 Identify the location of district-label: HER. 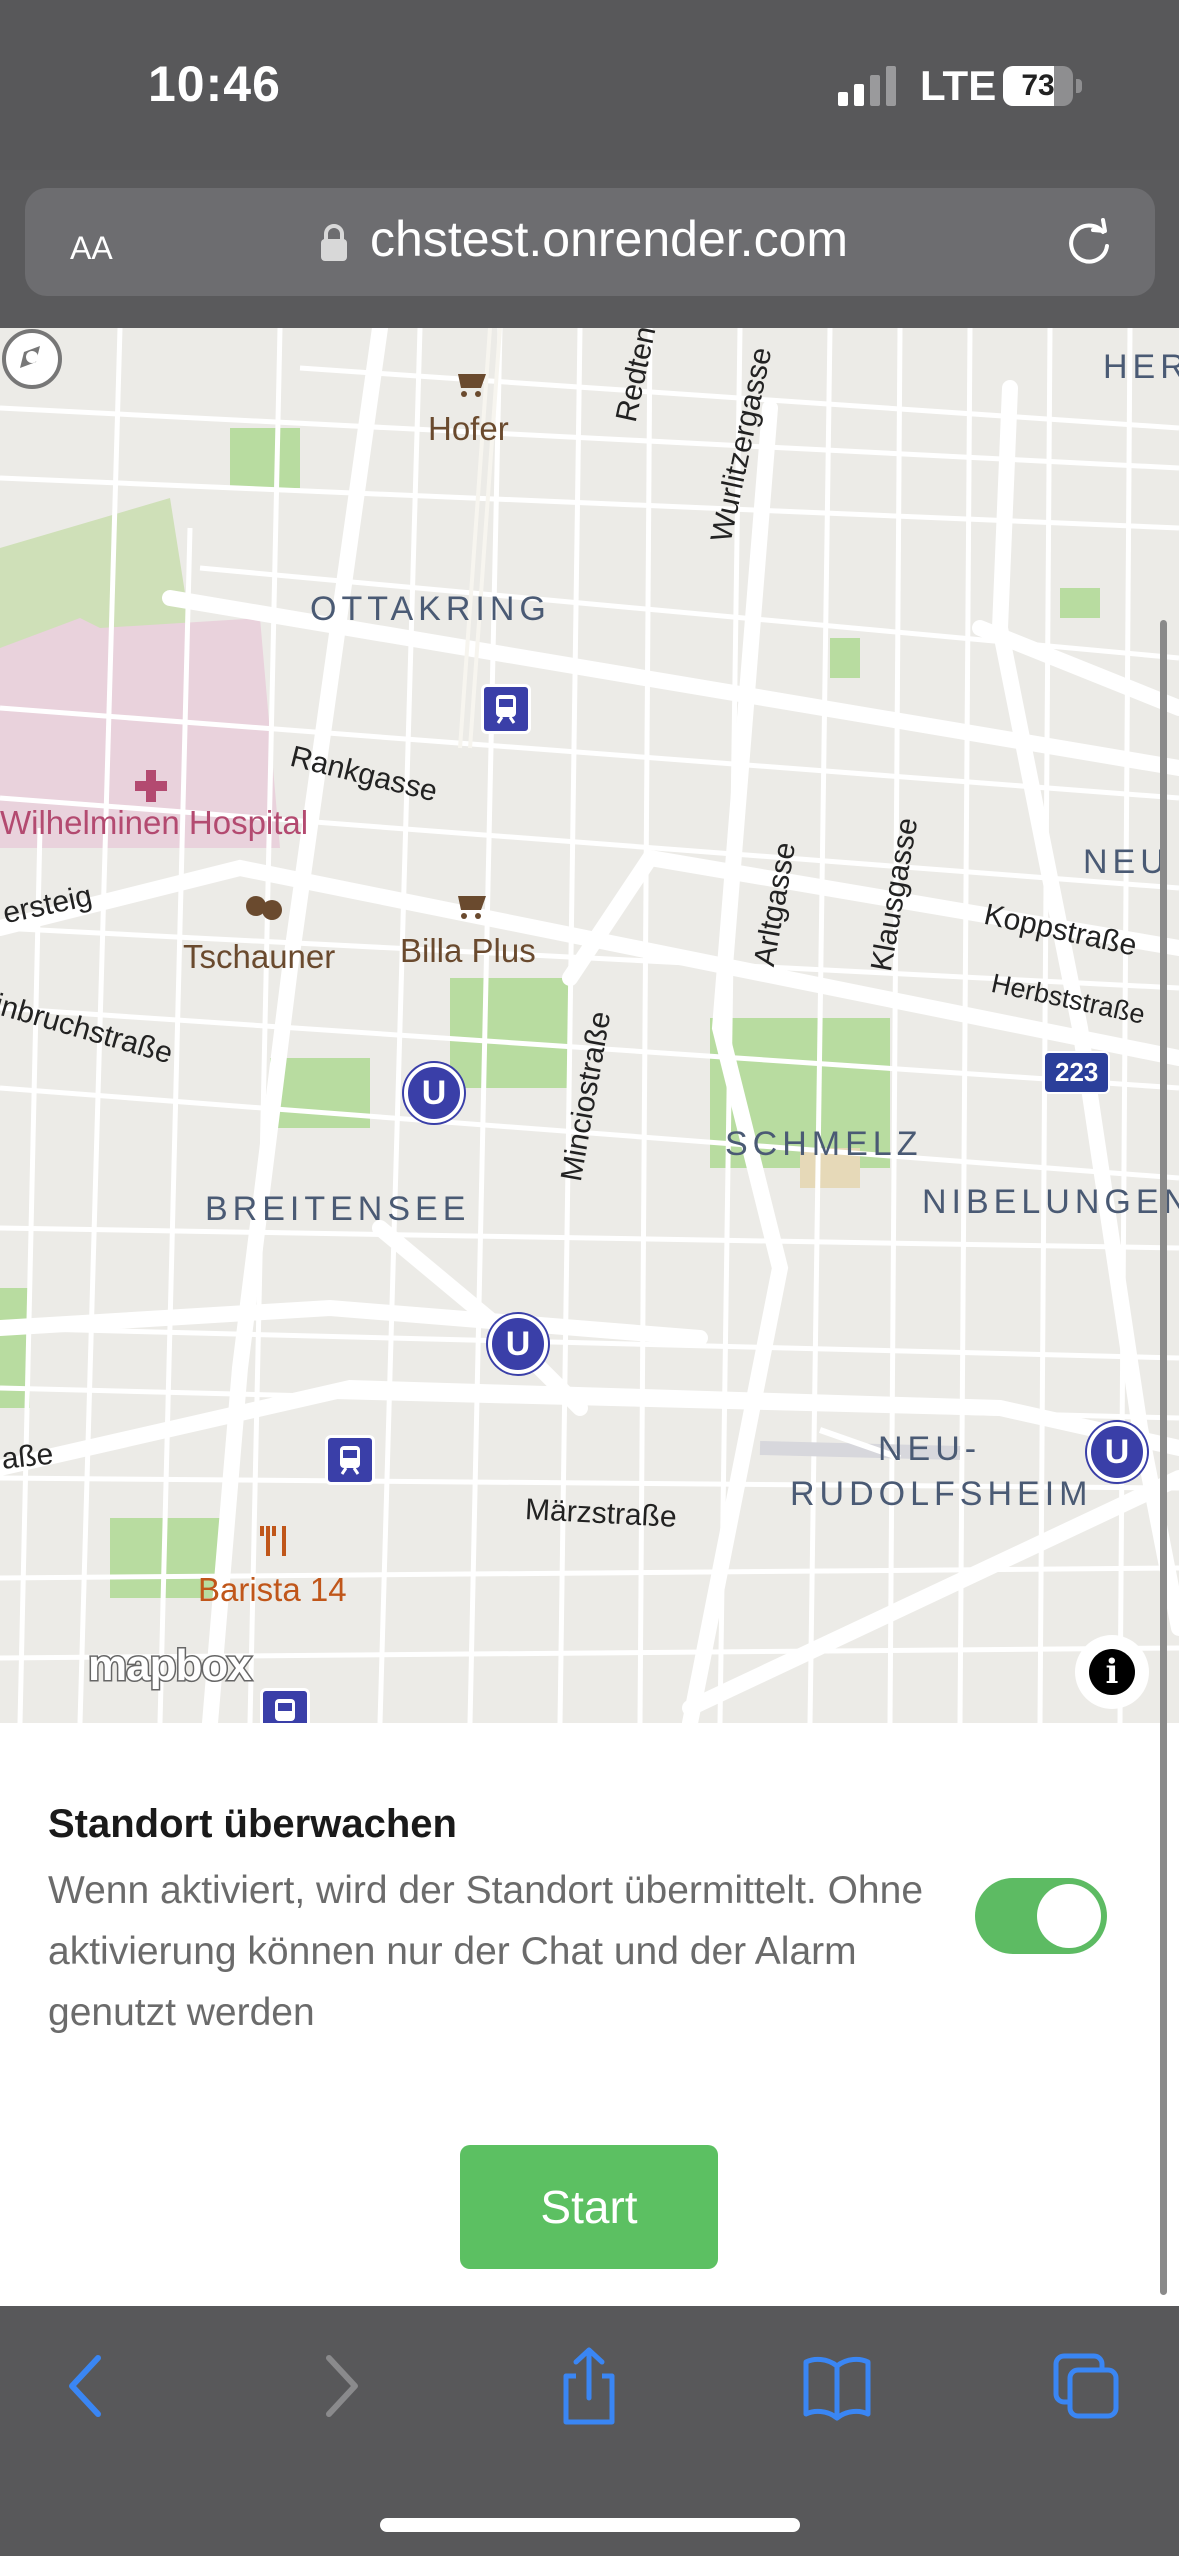
(1141, 367).